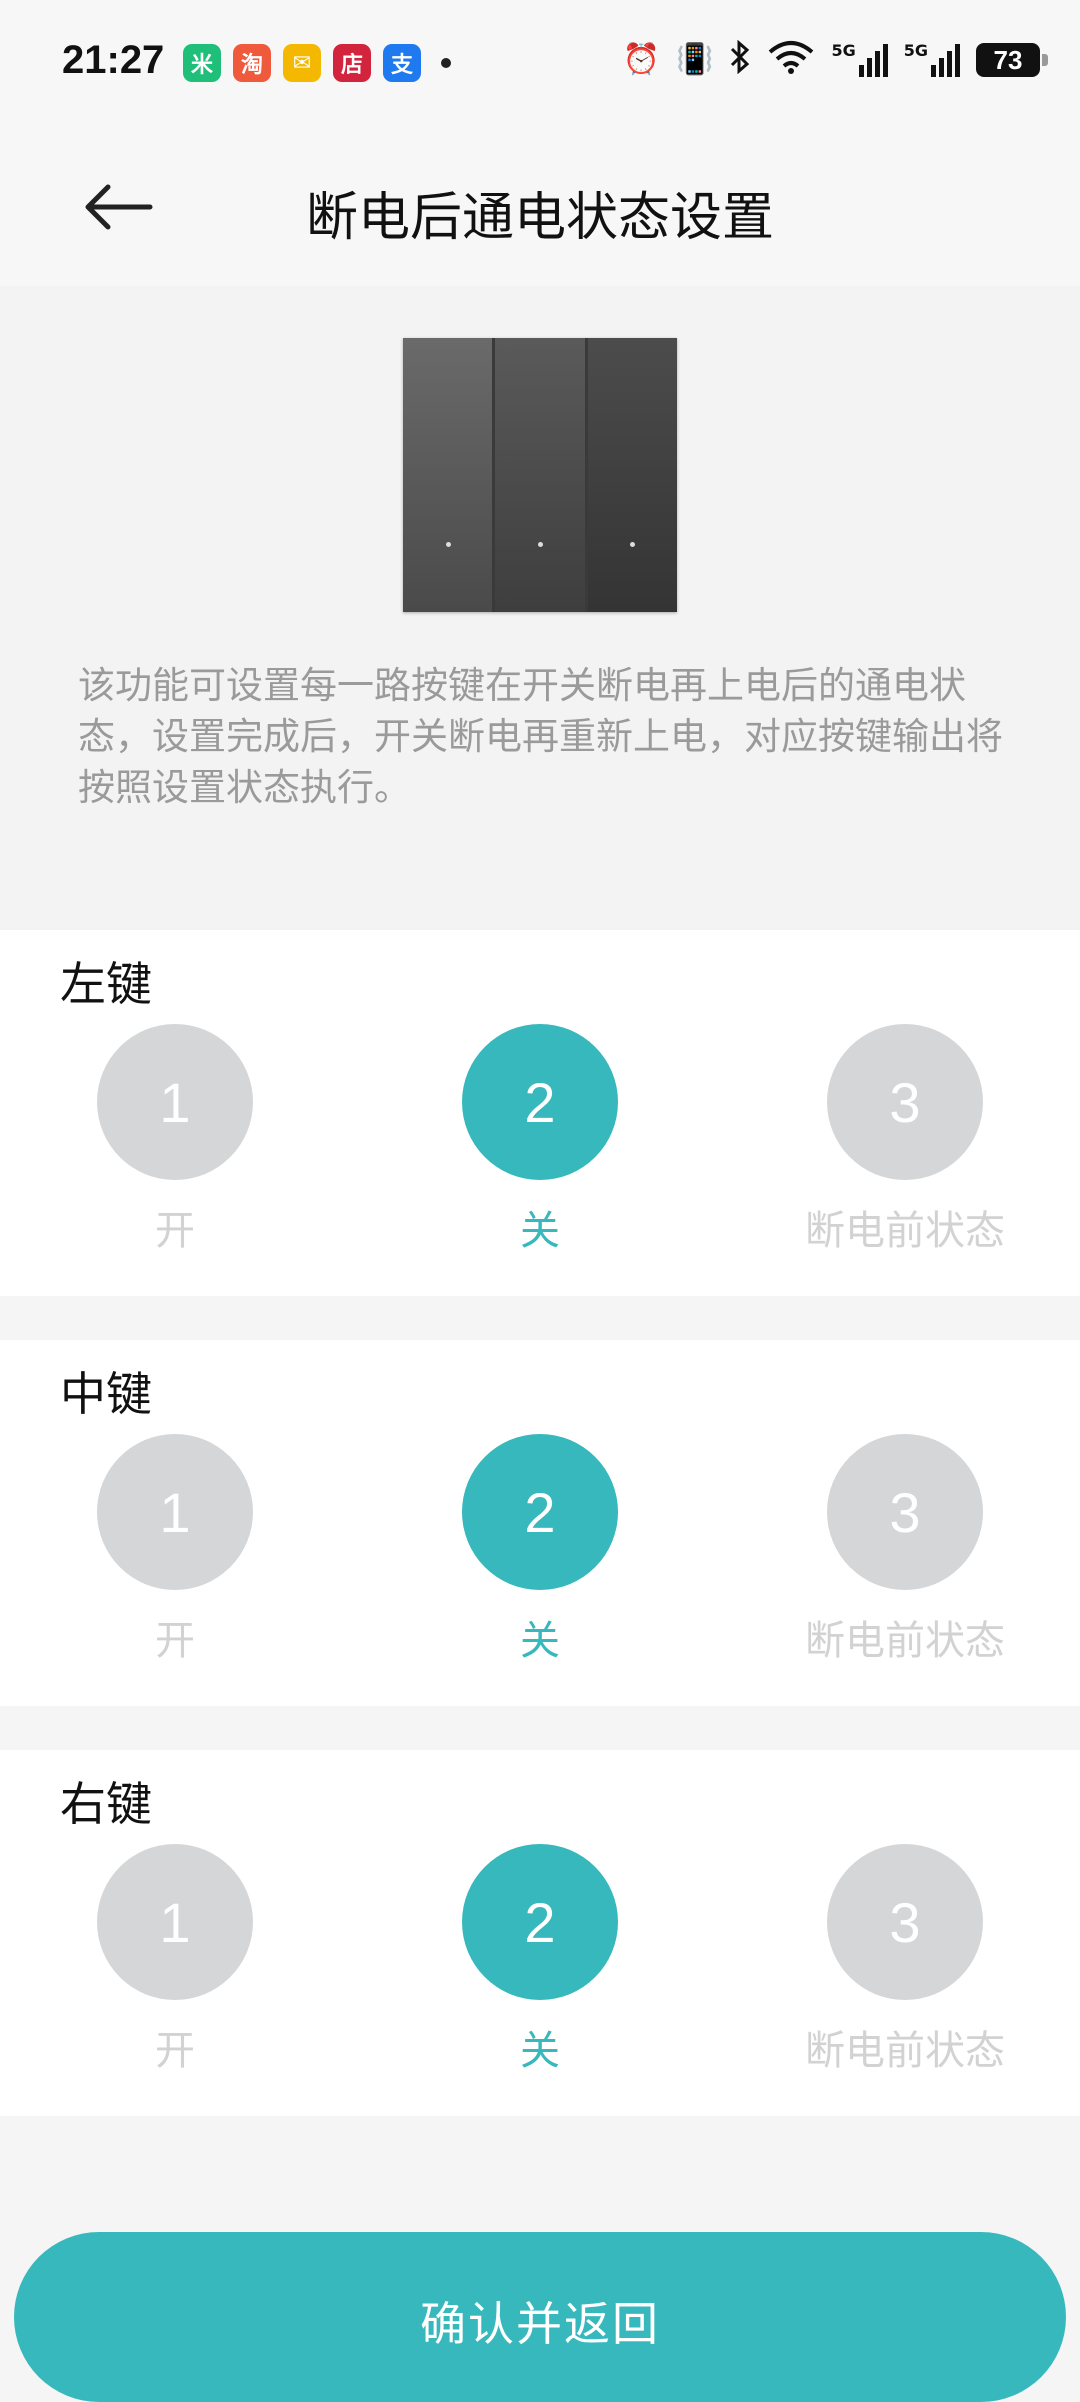  Describe the element at coordinates (540, 2317) in the screenshot. I see `confirm-and-return-button: 确认并返回` at that location.